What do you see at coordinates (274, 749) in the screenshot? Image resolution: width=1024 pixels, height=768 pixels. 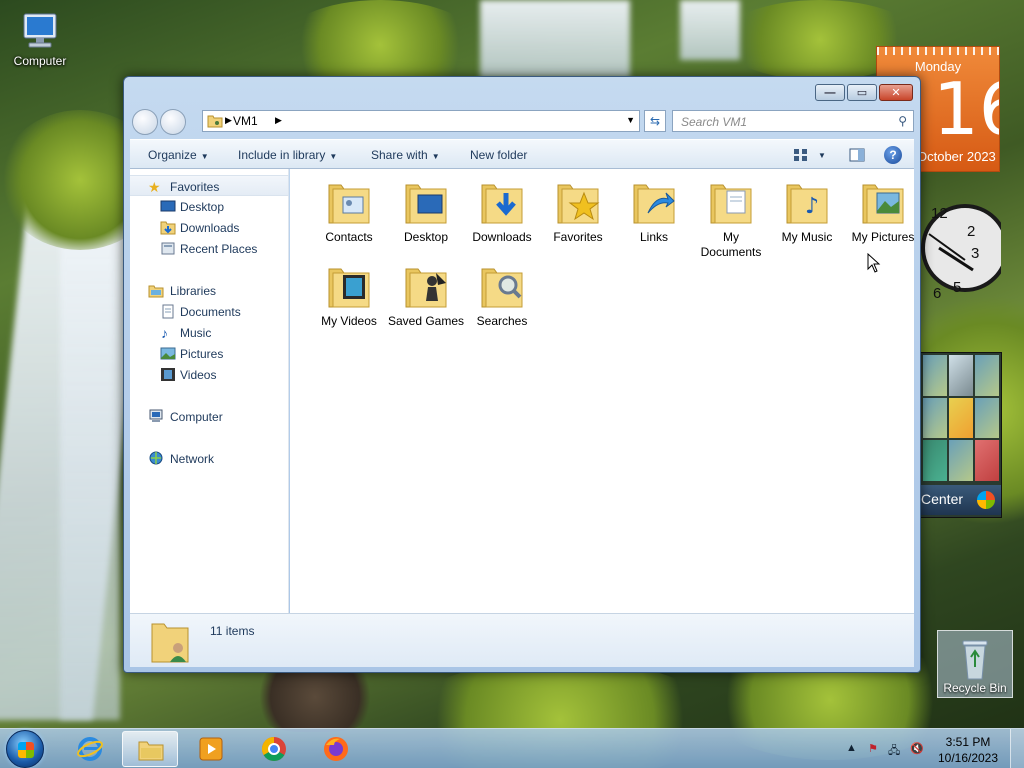 I see `taskbar-app-chrome` at bounding box center [274, 749].